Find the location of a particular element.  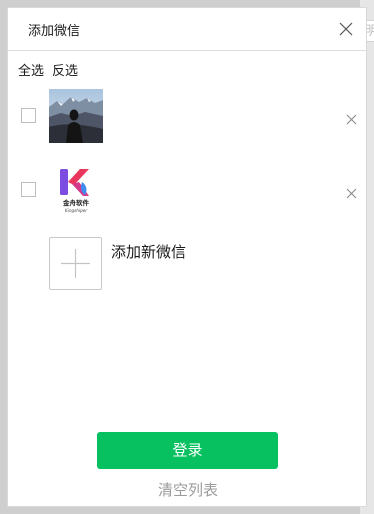

kingshiper-logo: 金舟软件 Kingshiper is located at coordinates (76, 190).